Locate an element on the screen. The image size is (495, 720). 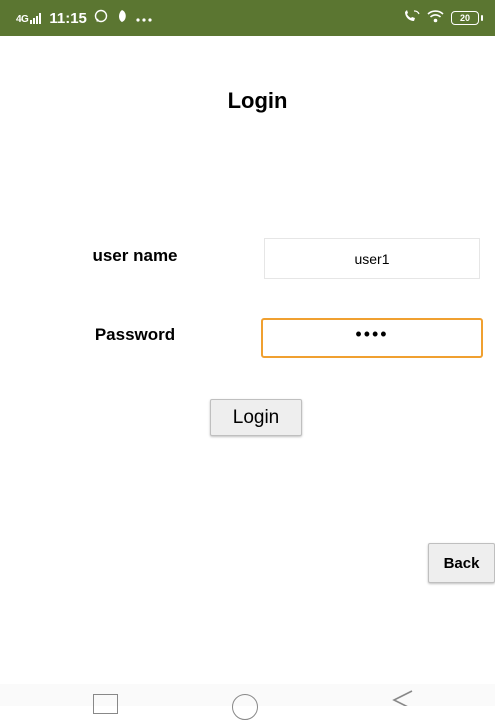
whatsapp-icon is located at coordinates (101, 18).